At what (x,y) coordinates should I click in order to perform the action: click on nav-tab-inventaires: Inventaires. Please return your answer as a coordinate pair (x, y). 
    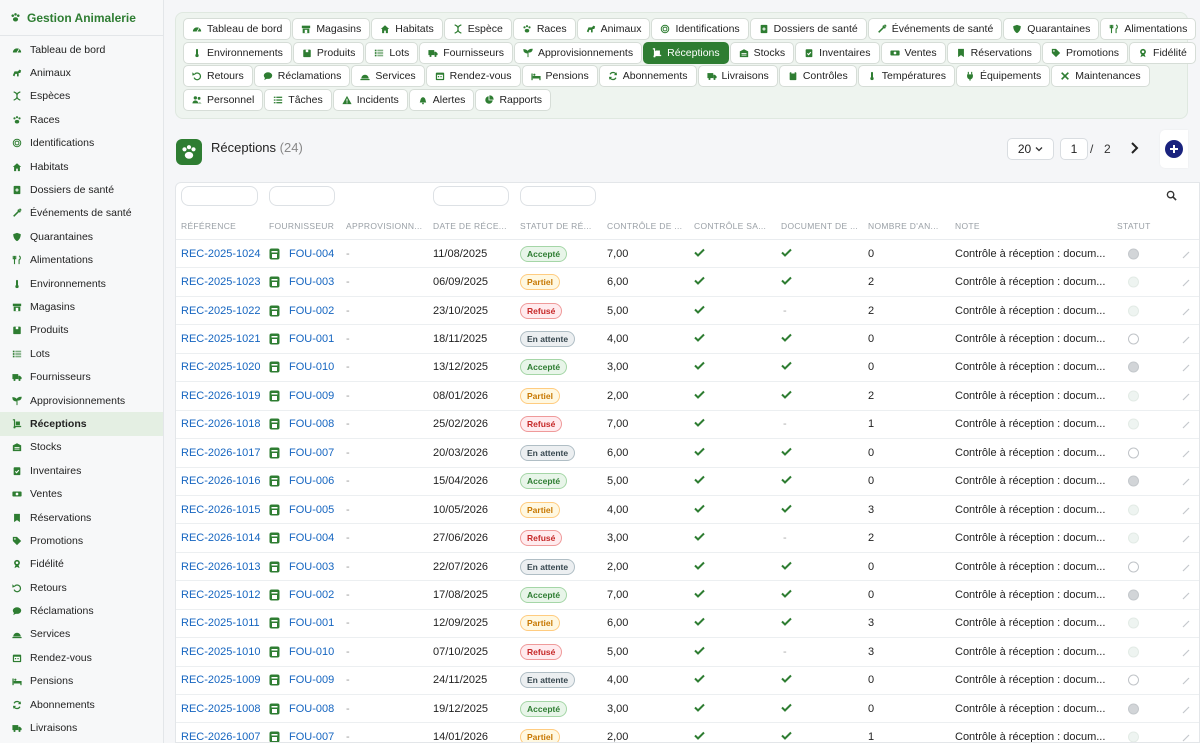
    Looking at the image, I should click on (837, 52).